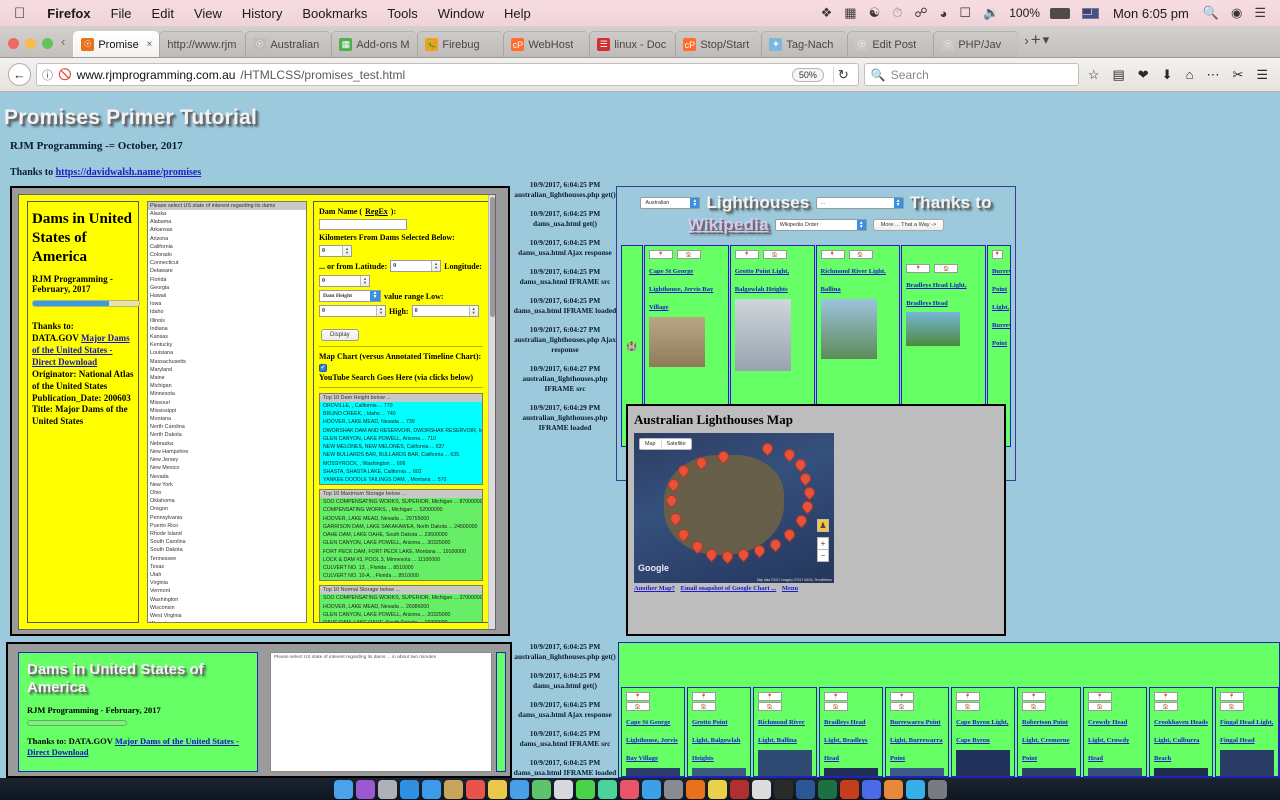 The width and height of the screenshot is (1280, 800). What do you see at coordinates (991, 13) in the screenshot?
I see `volume-icon: 🔉` at bounding box center [991, 13].